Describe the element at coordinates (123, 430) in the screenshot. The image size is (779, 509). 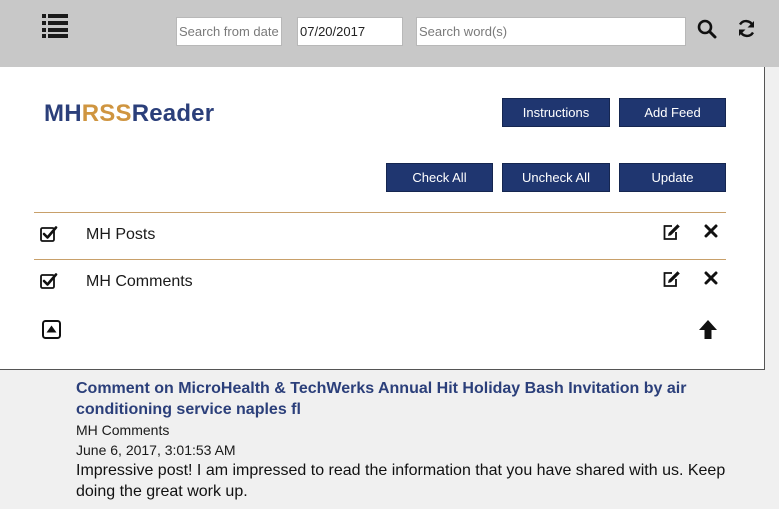
I see `post-feed-name: MH Comments` at that location.